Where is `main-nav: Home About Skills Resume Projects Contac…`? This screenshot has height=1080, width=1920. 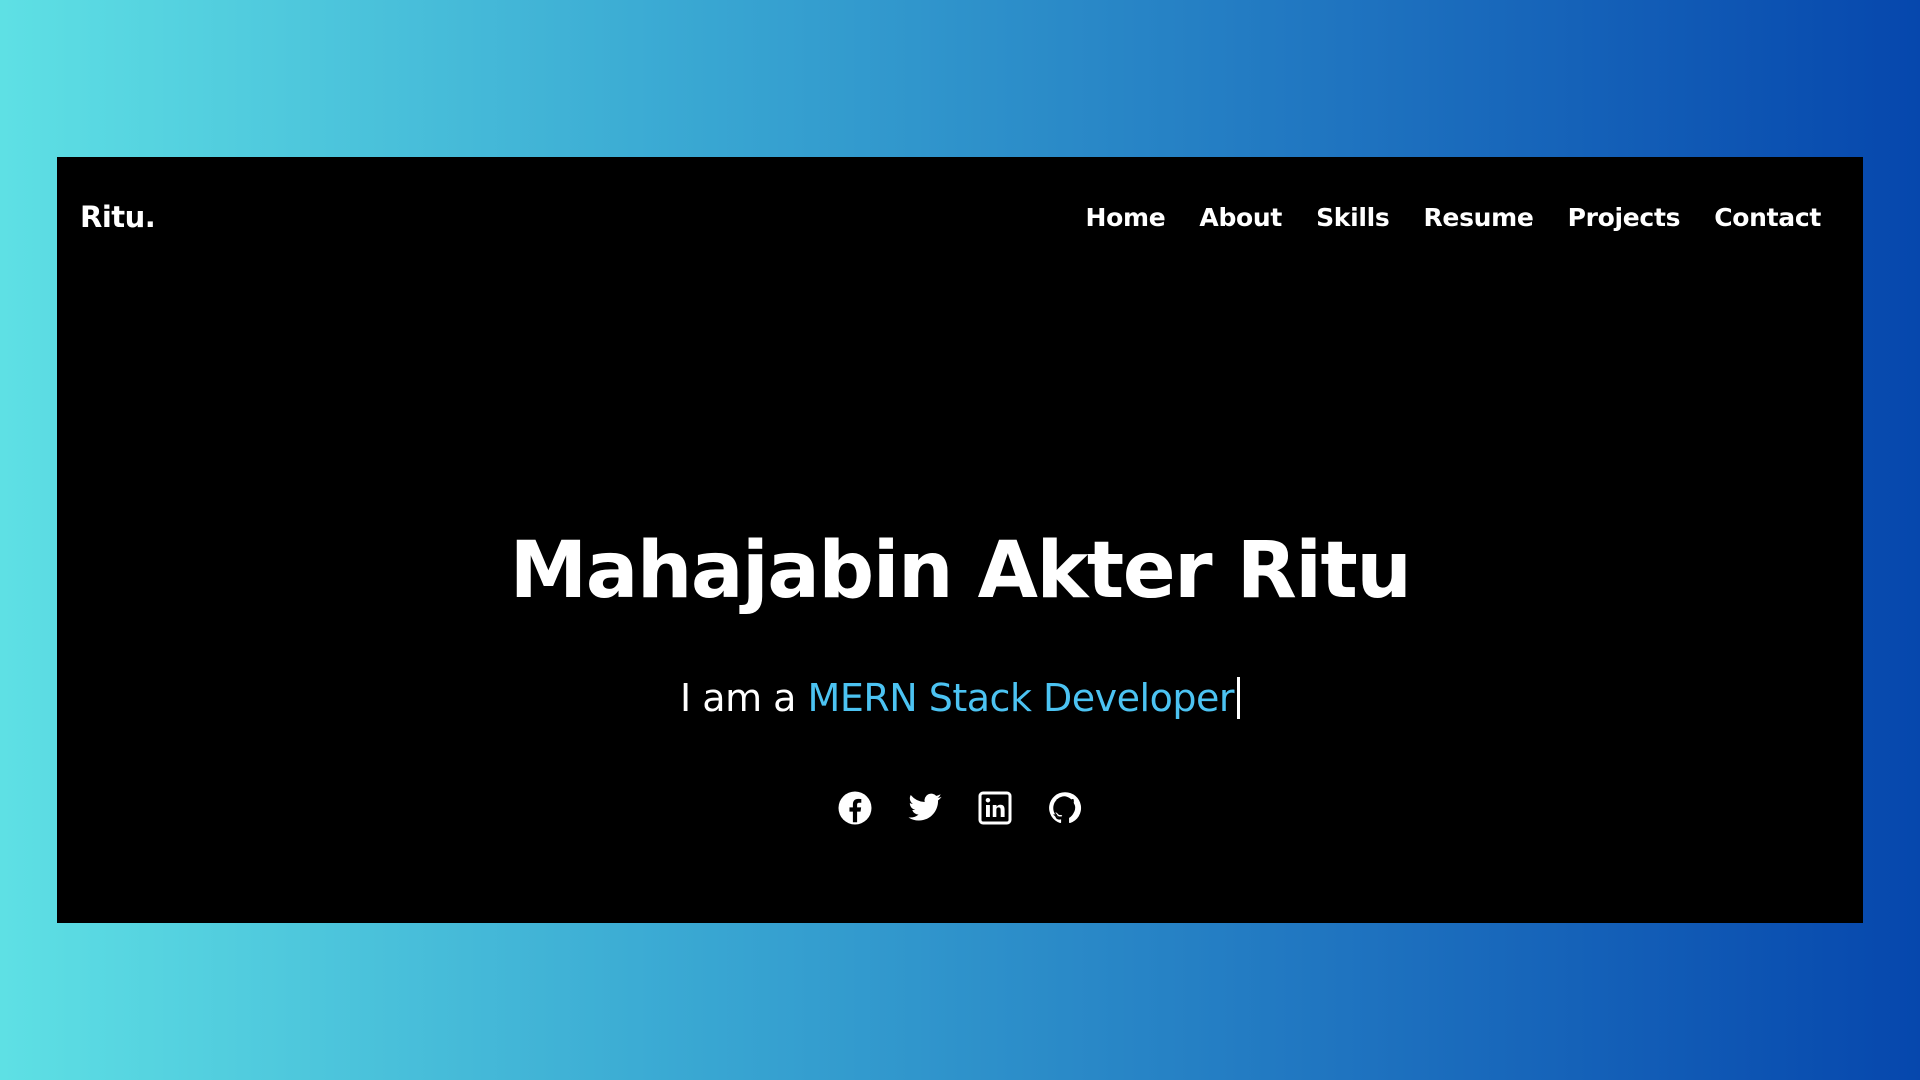 main-nav: Home About Skills Resume Projects Contac… is located at coordinates (1453, 217).